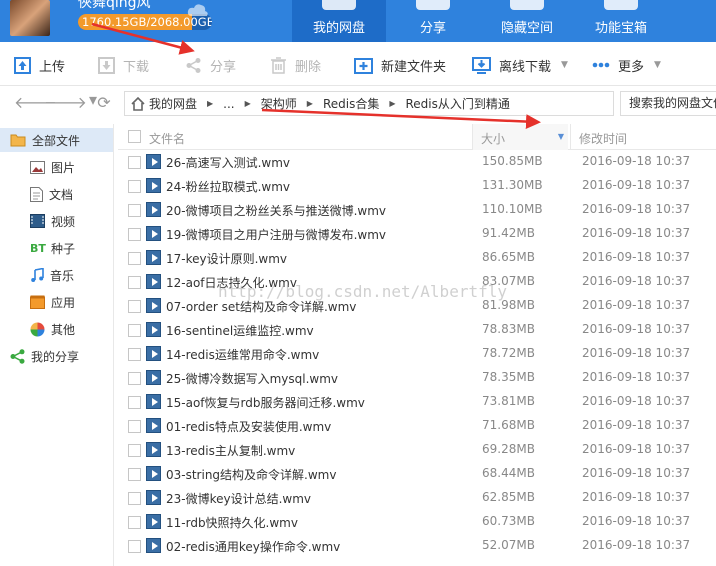  I want to click on file-name: 11-rdb快照持久化.wmv, so click(232, 522).